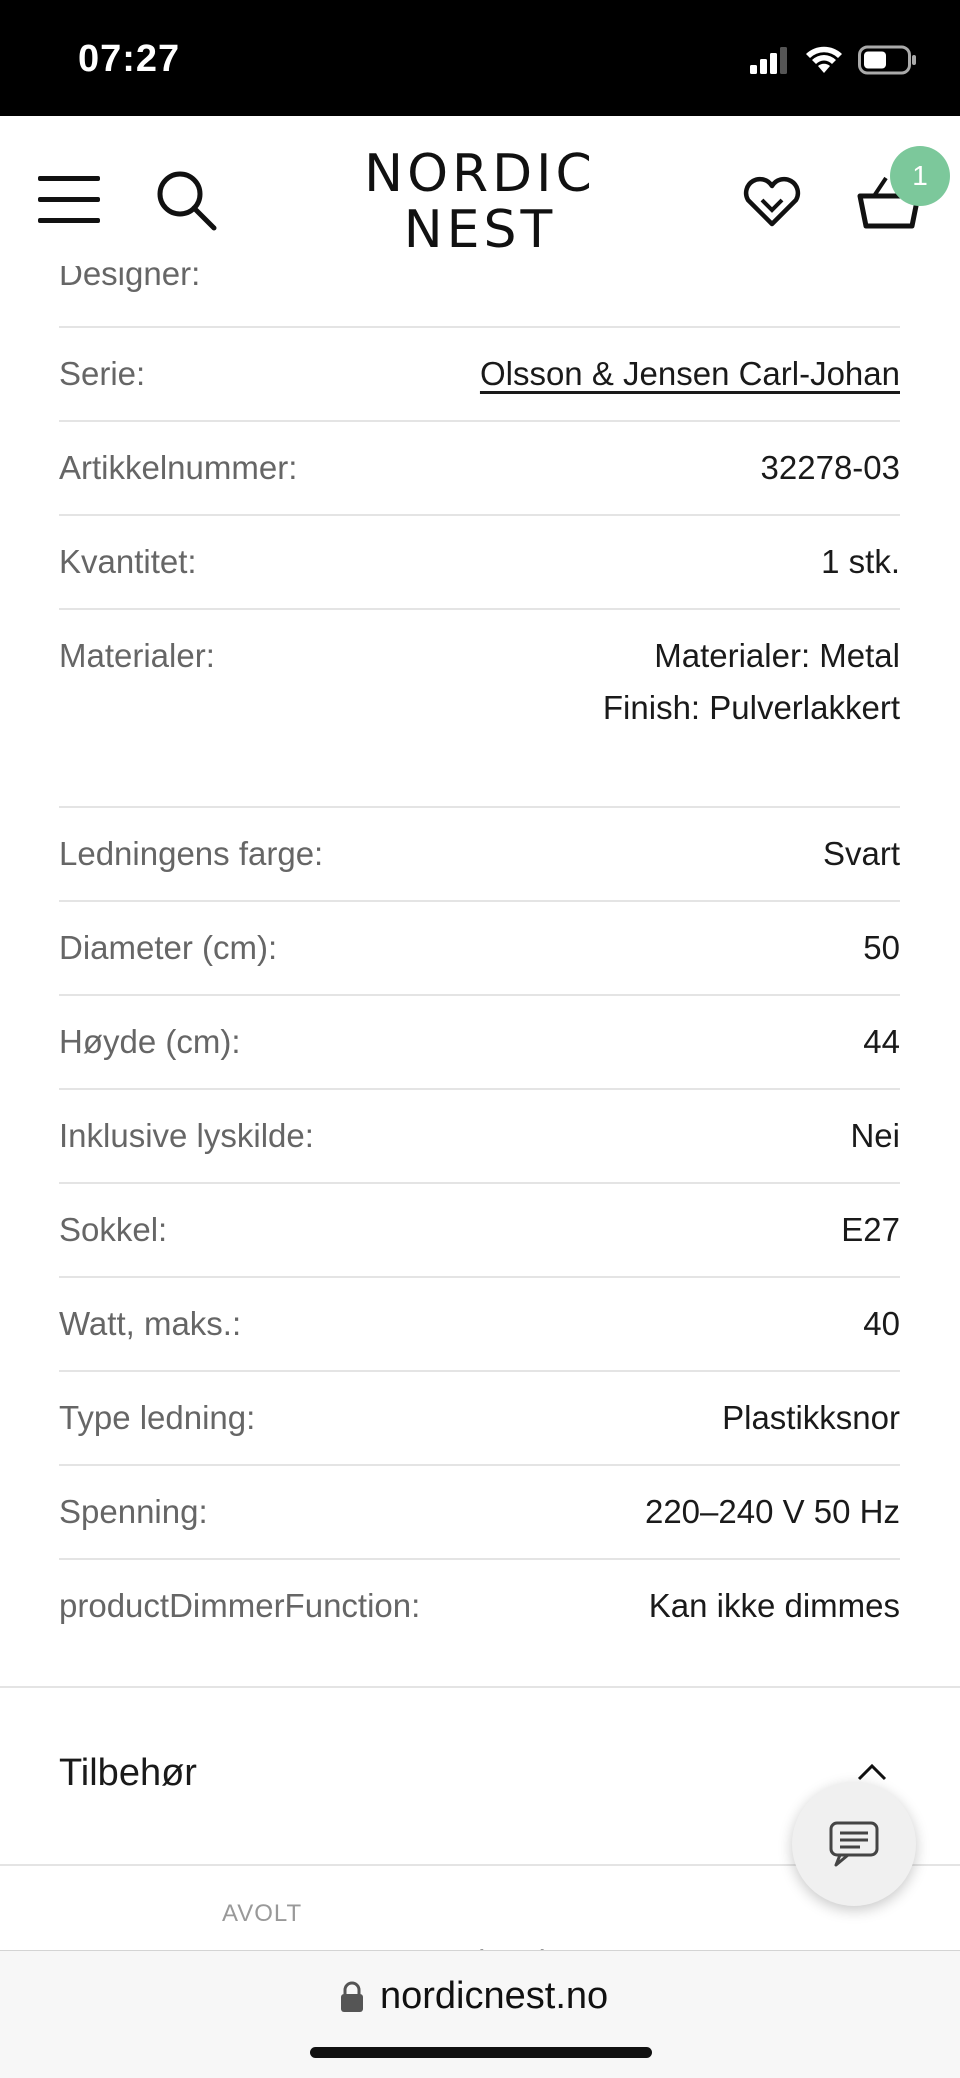  What do you see at coordinates (191, 853) in the screenshot?
I see `spec-label: Ledningens farge:` at bounding box center [191, 853].